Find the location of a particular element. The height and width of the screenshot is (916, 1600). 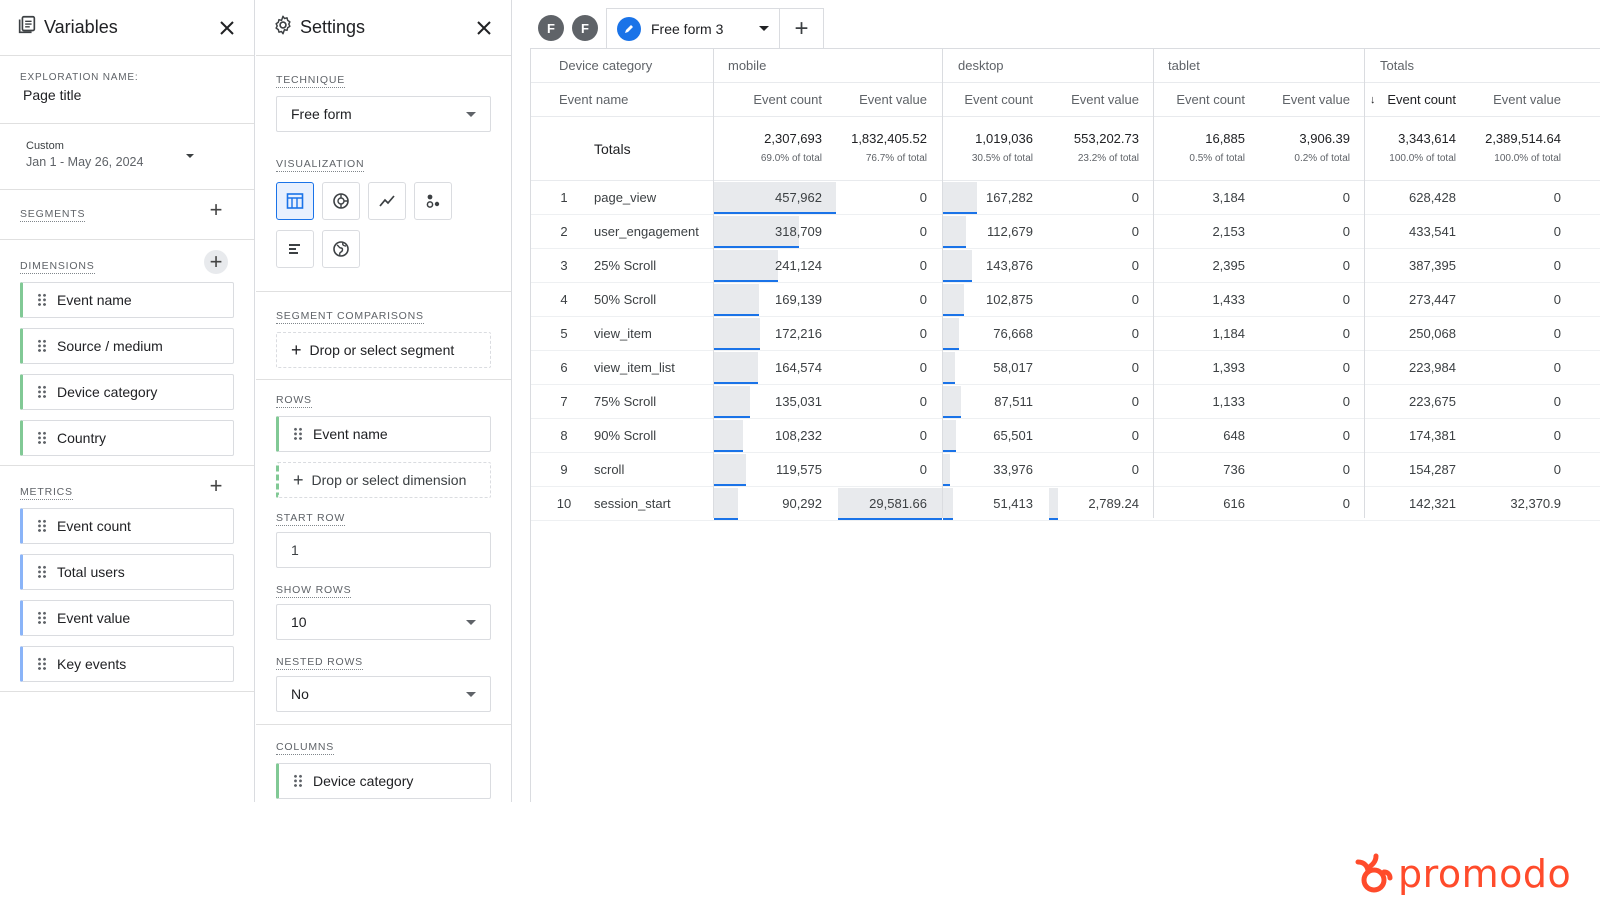

metric-header-1: Event value is located at coordinates (877, 100).